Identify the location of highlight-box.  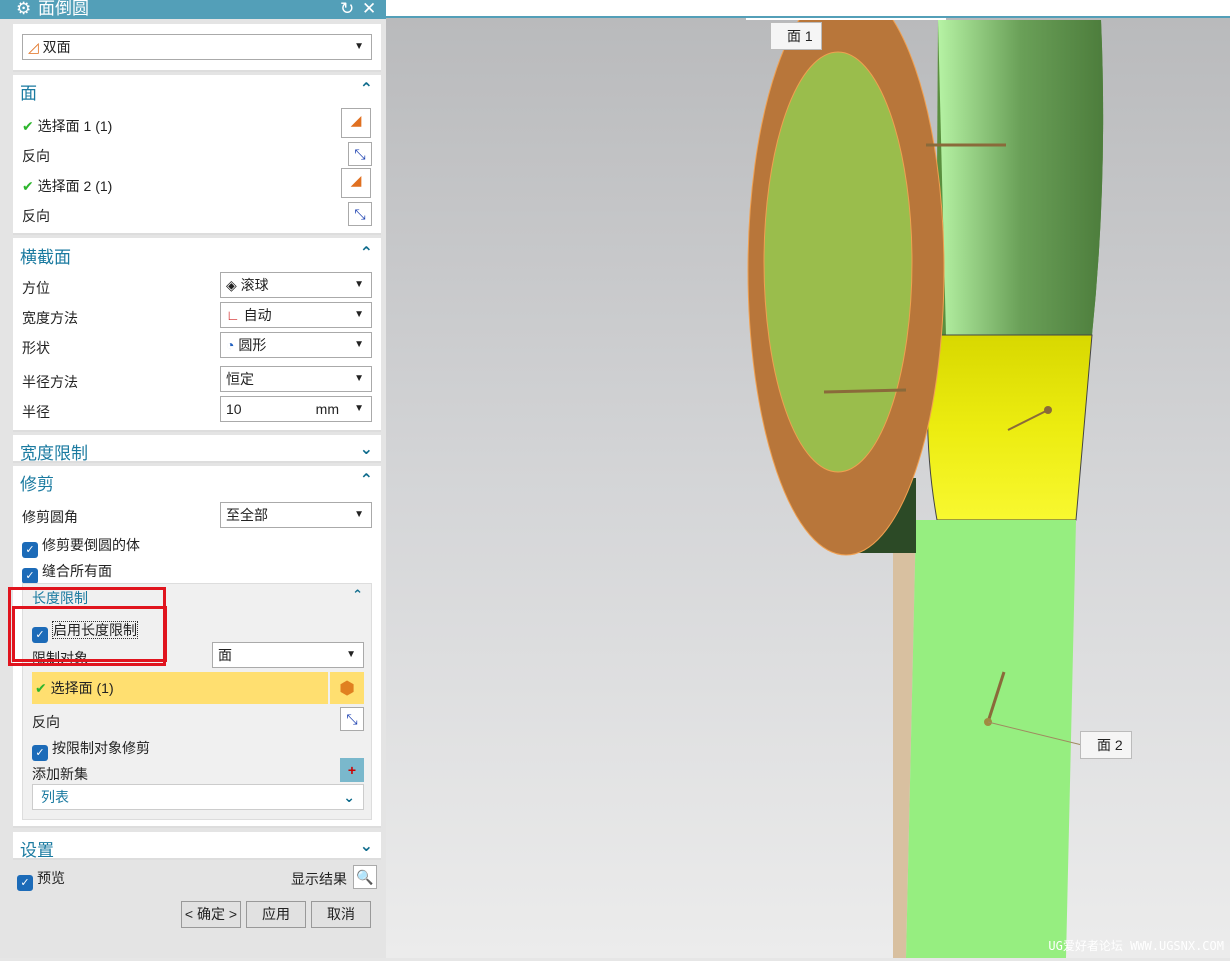
(89, 634).